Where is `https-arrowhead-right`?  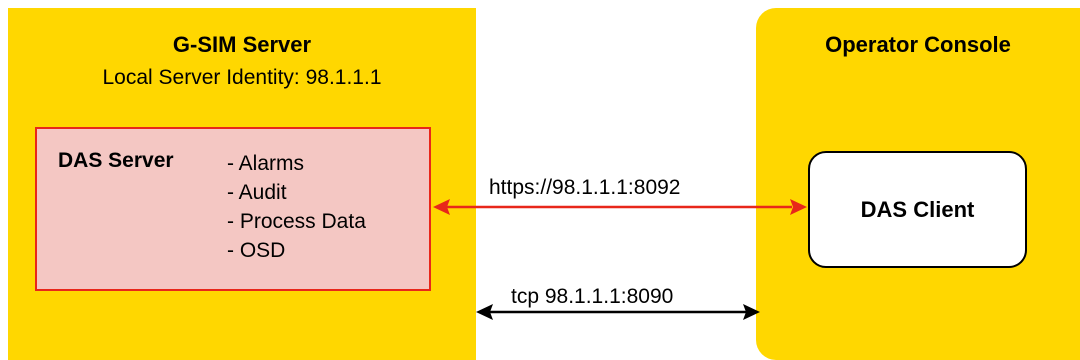 https-arrowhead-right is located at coordinates (798, 207).